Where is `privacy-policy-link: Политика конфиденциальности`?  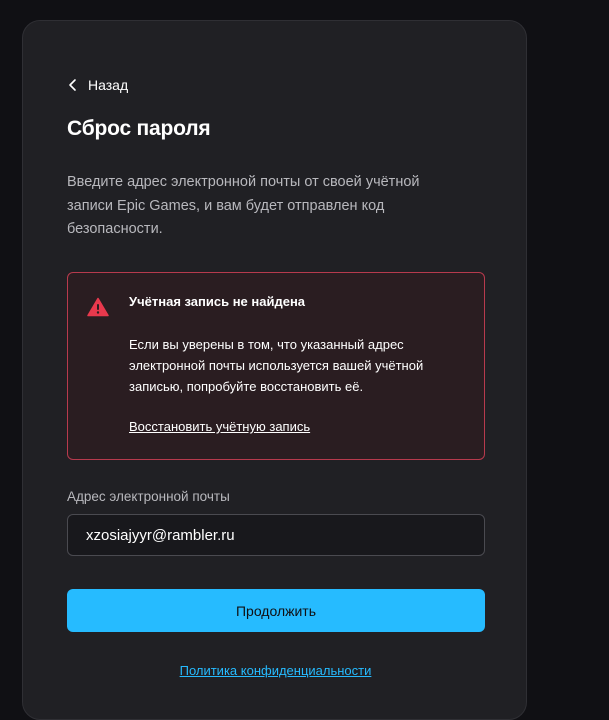
privacy-policy-link: Политика конфиденциальности is located at coordinates (275, 670).